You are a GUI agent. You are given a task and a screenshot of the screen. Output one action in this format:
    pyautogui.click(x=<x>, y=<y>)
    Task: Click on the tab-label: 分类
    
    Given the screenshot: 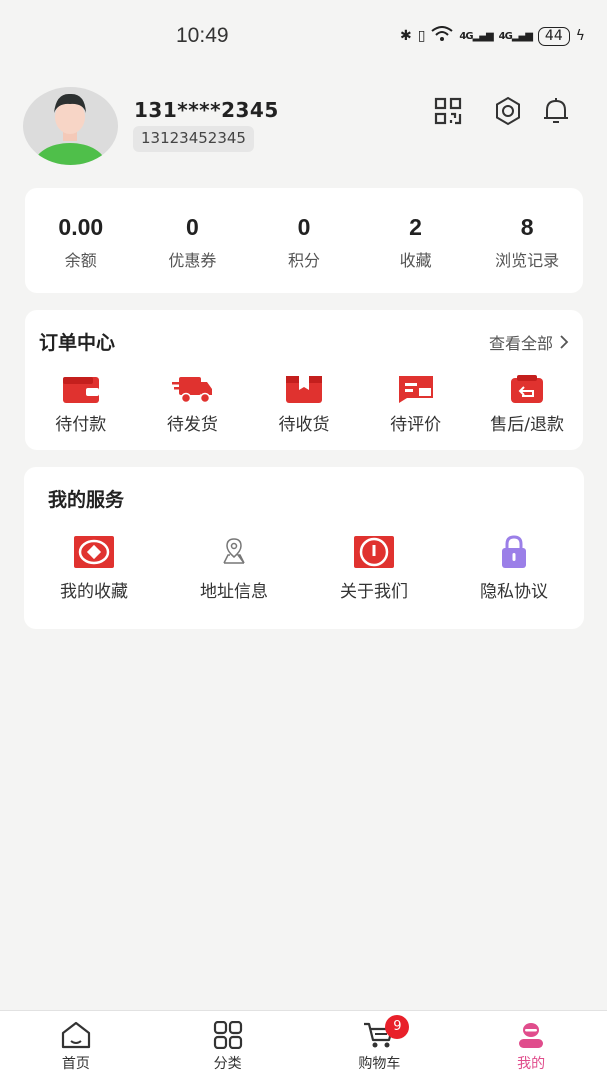 What is the action you would take?
    pyautogui.click(x=227, y=1064)
    